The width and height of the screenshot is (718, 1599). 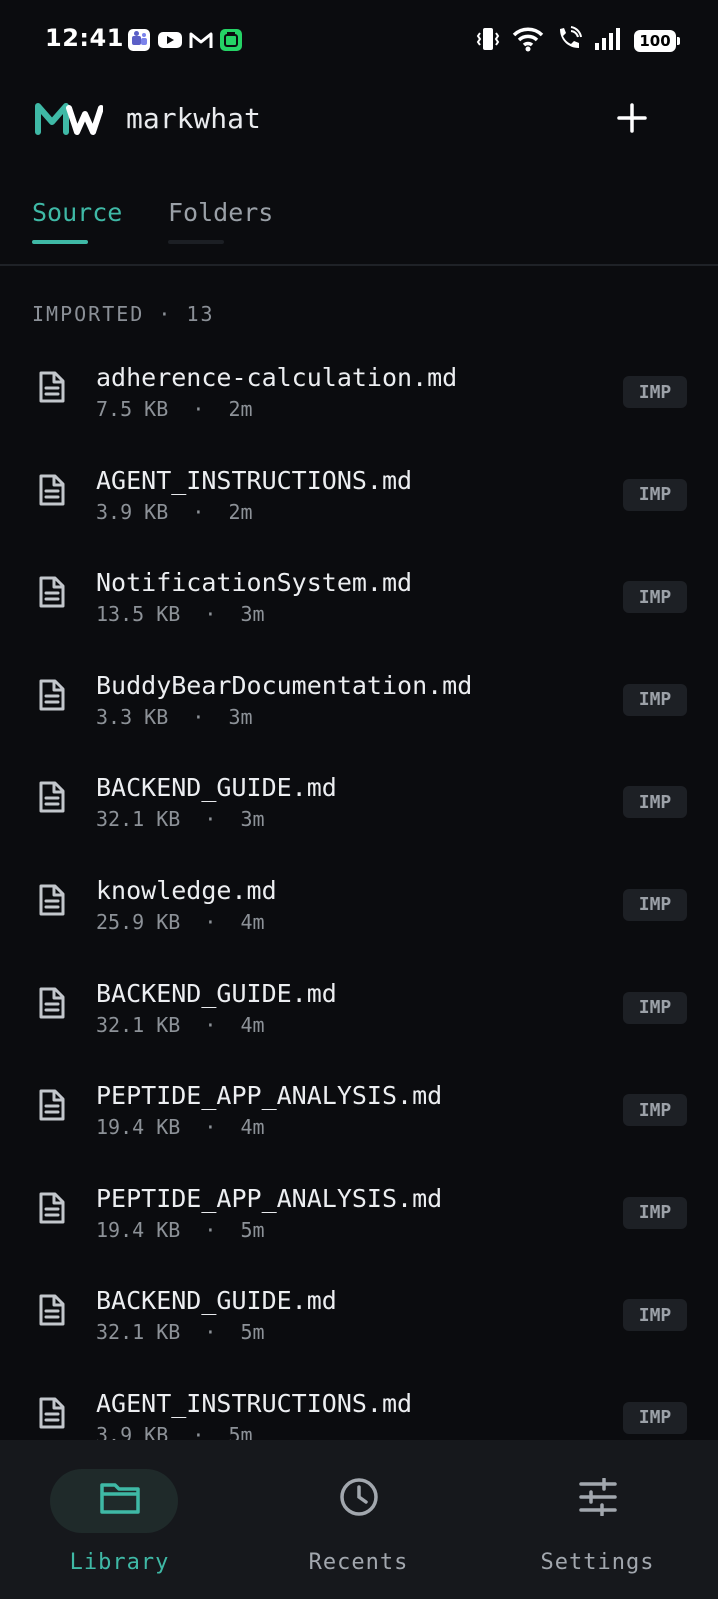 I want to click on battery-icon: 100, so click(x=657, y=41).